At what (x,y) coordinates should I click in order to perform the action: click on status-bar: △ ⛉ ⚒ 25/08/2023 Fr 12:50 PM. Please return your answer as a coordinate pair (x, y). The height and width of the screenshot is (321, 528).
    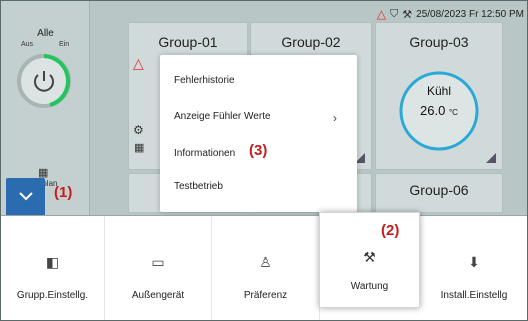
    Looking at the image, I should click on (307, 14).